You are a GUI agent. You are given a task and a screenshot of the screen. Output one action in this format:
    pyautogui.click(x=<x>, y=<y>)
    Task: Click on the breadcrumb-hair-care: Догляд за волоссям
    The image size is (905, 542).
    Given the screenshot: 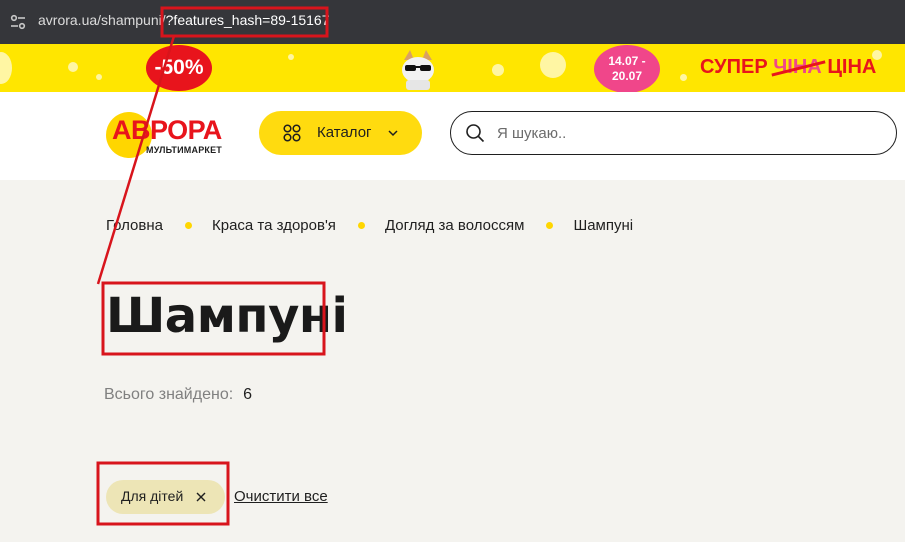 What is the action you would take?
    pyautogui.click(x=455, y=225)
    